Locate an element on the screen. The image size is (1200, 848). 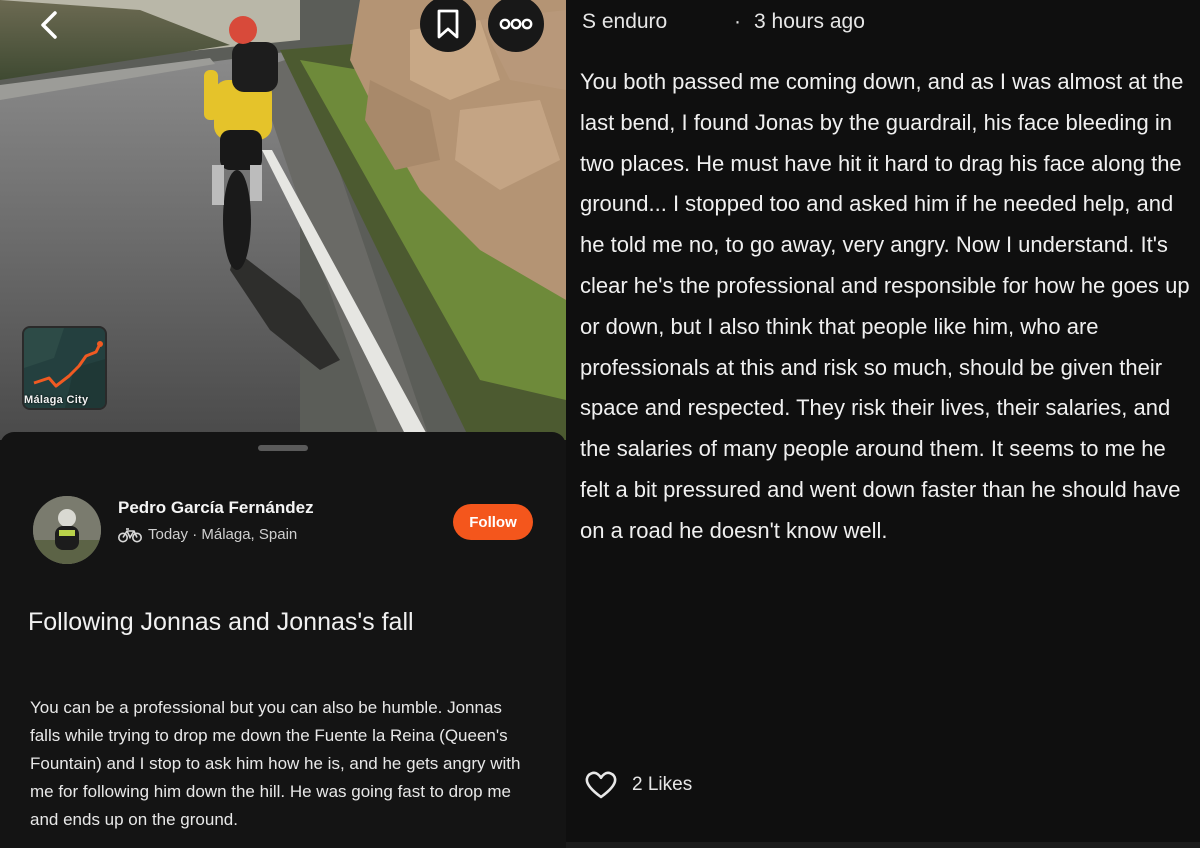
post-title: Following Jonnas and Jonnas's fall is located at coordinates (221, 622).